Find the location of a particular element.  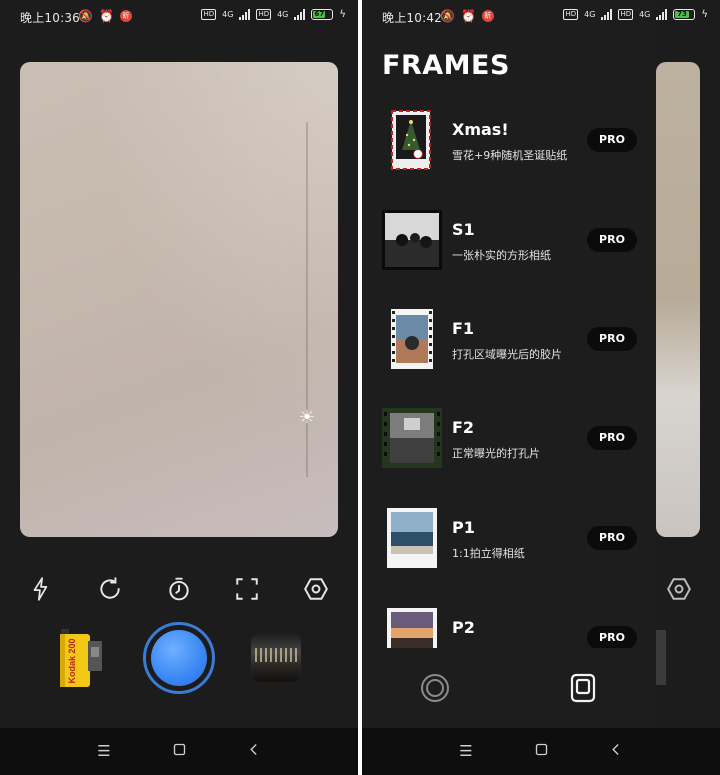

frame-desc: 正常曝光的打孔片 is located at coordinates (496, 453).